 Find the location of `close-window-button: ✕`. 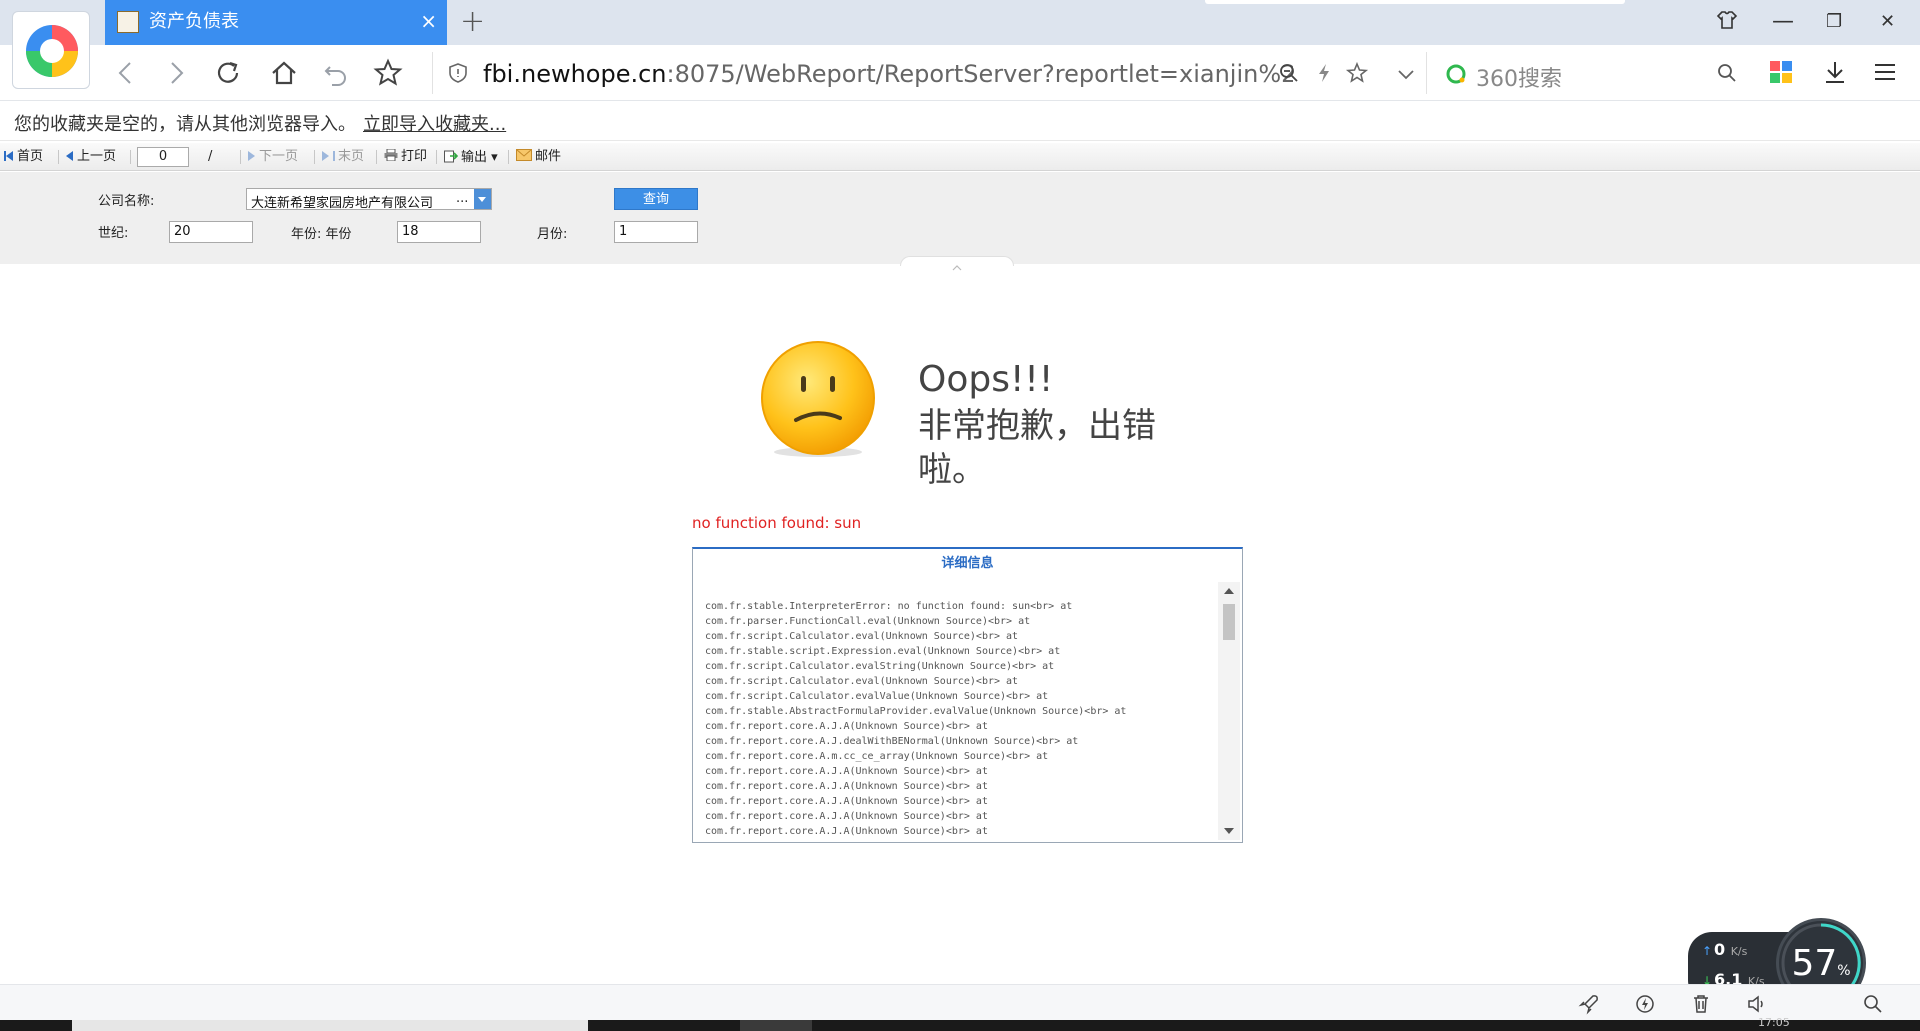

close-window-button: ✕ is located at coordinates (1887, 22).